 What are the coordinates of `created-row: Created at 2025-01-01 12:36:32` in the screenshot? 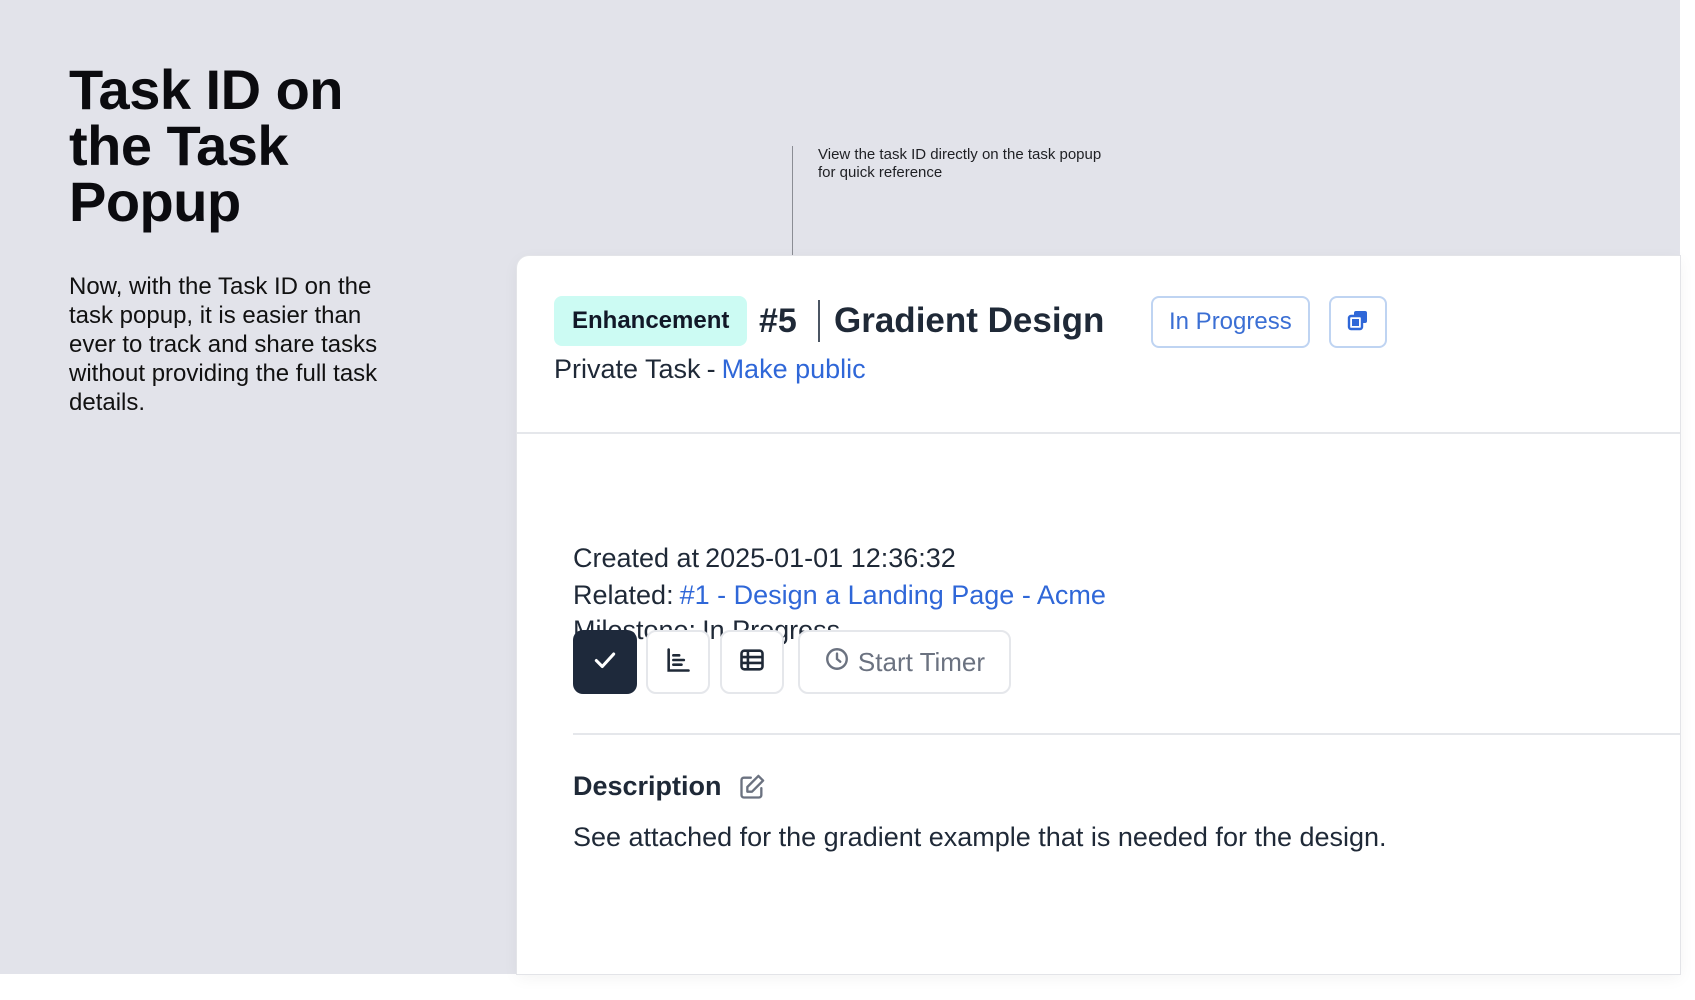 It's located at (764, 558).